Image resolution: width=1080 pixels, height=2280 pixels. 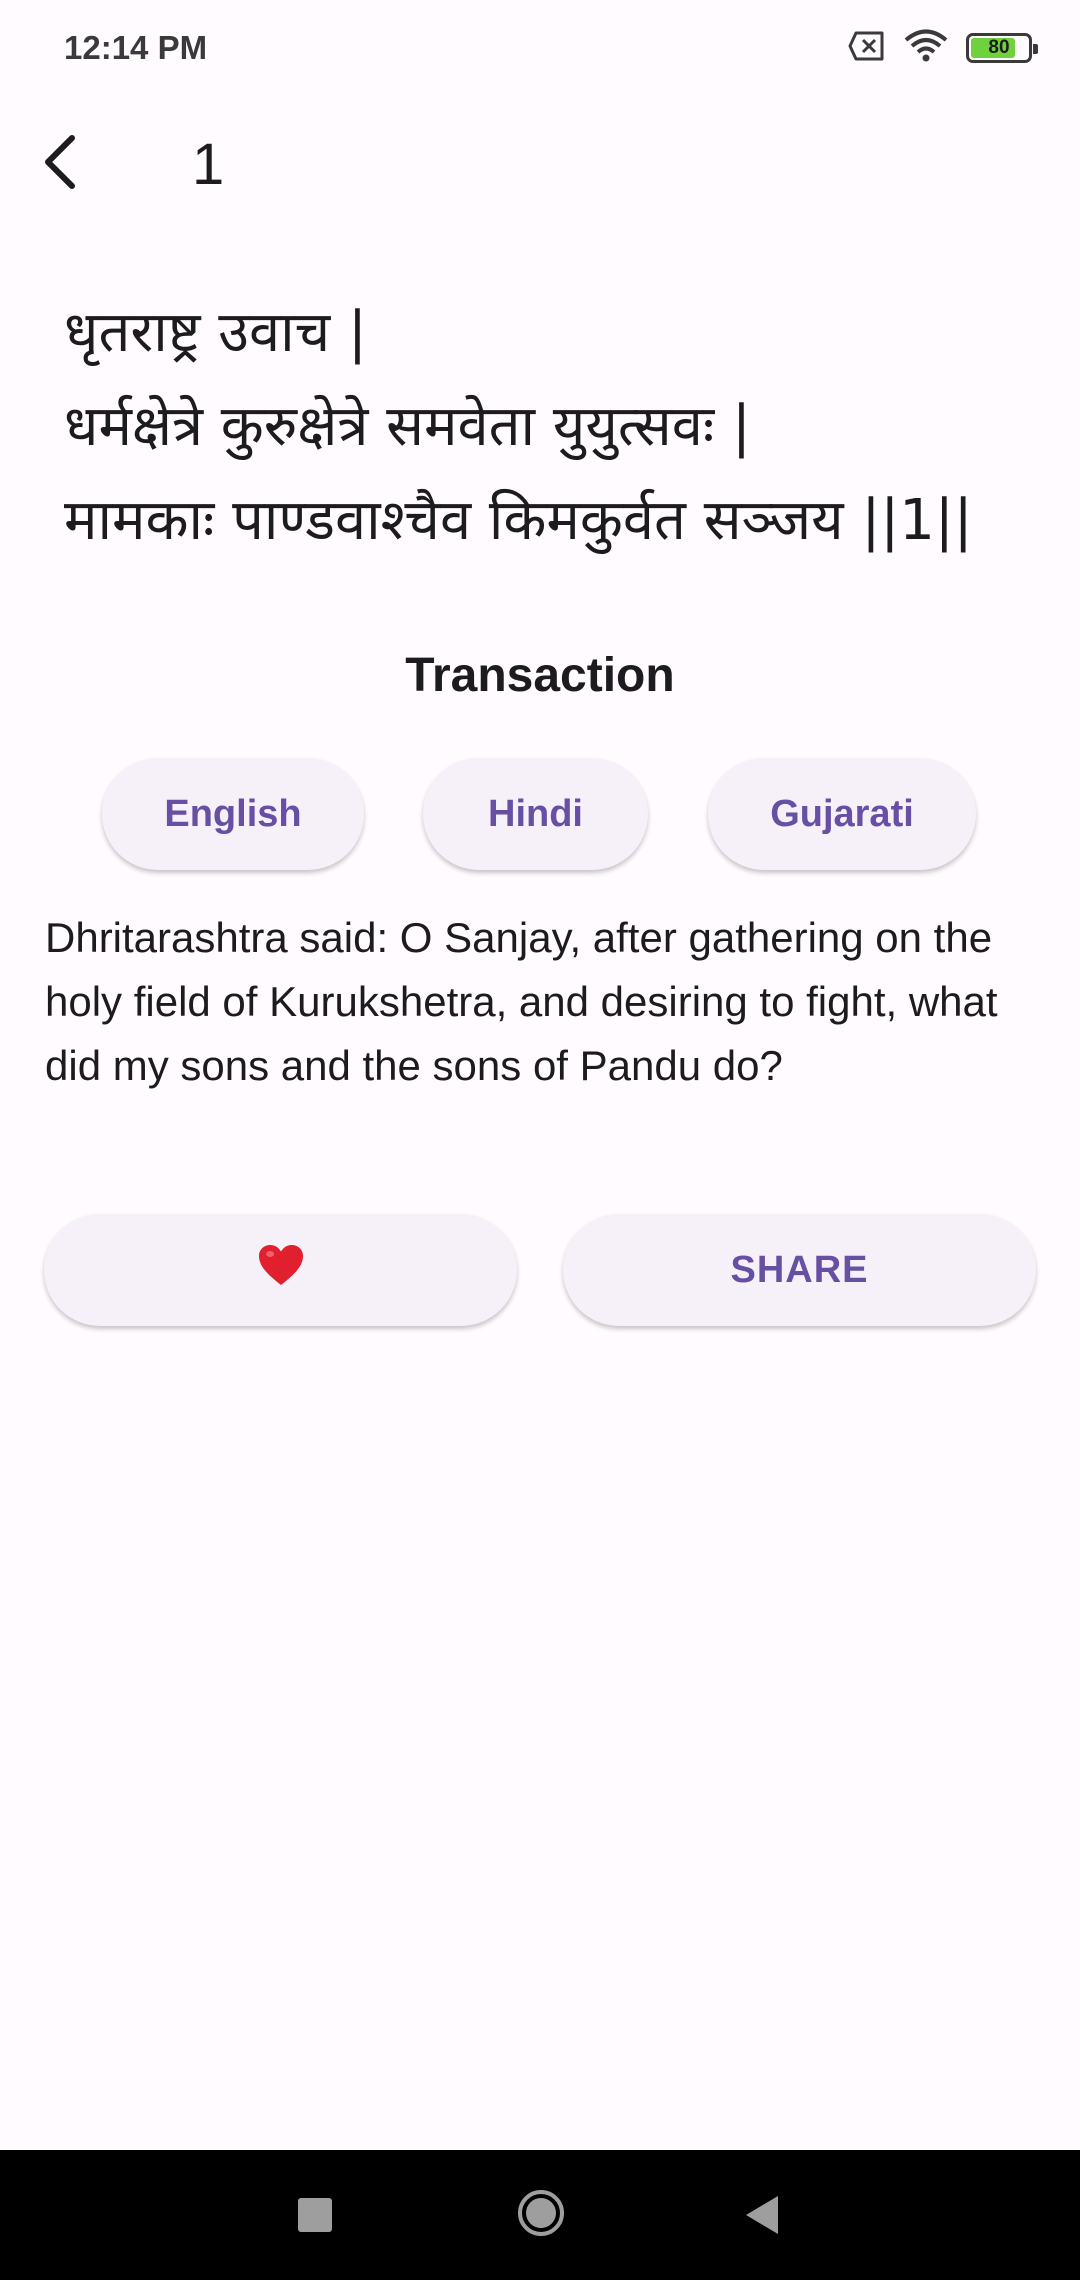 I want to click on verse-line: धृतराष्ट्र उवाच |, so click(x=215, y=332).